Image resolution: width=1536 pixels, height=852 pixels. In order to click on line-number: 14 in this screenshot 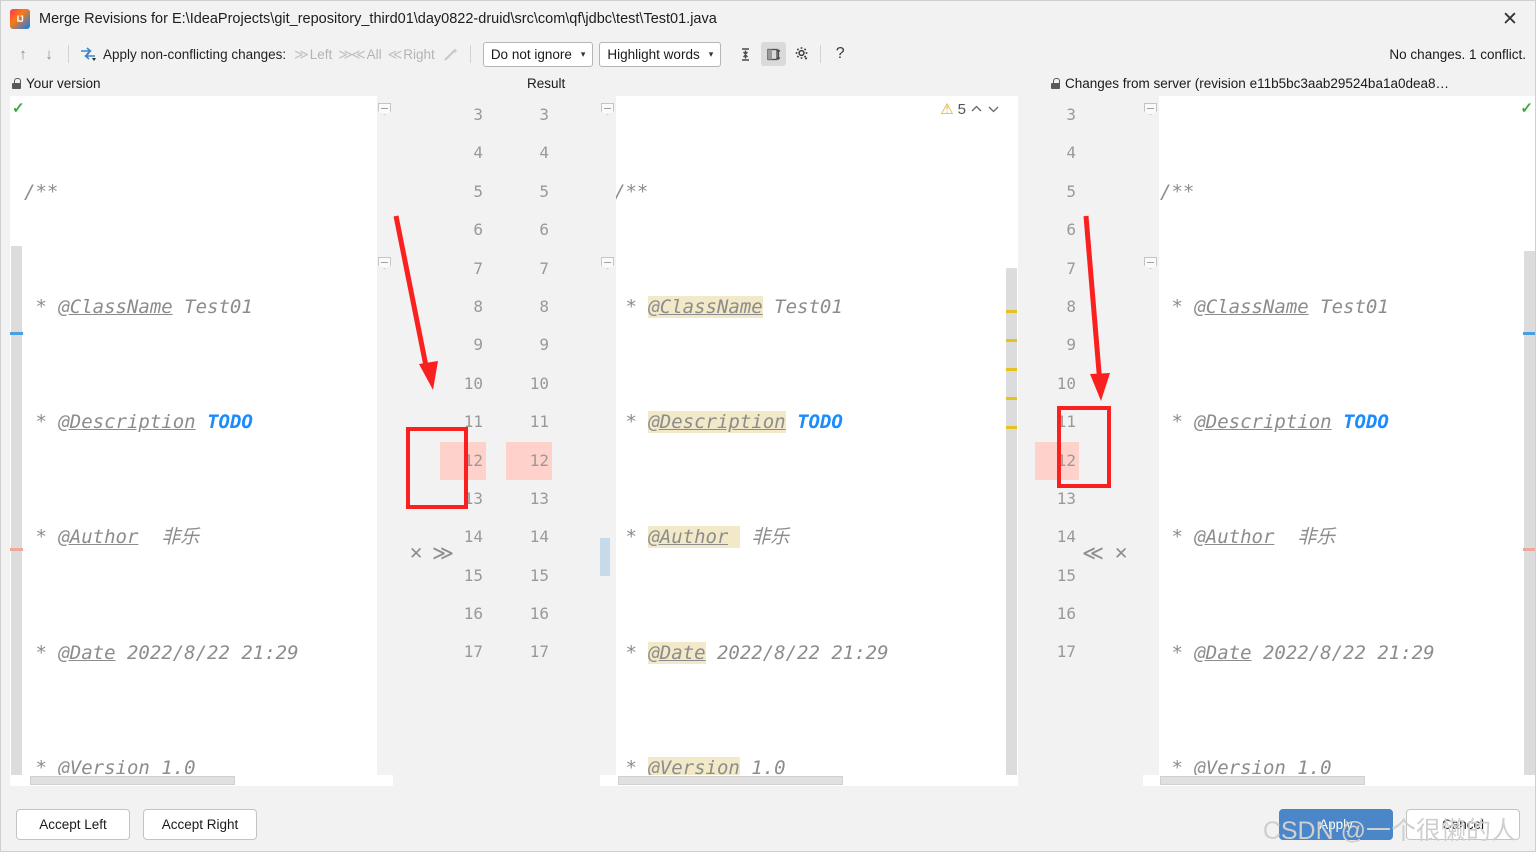, I will do `click(1066, 537)`.